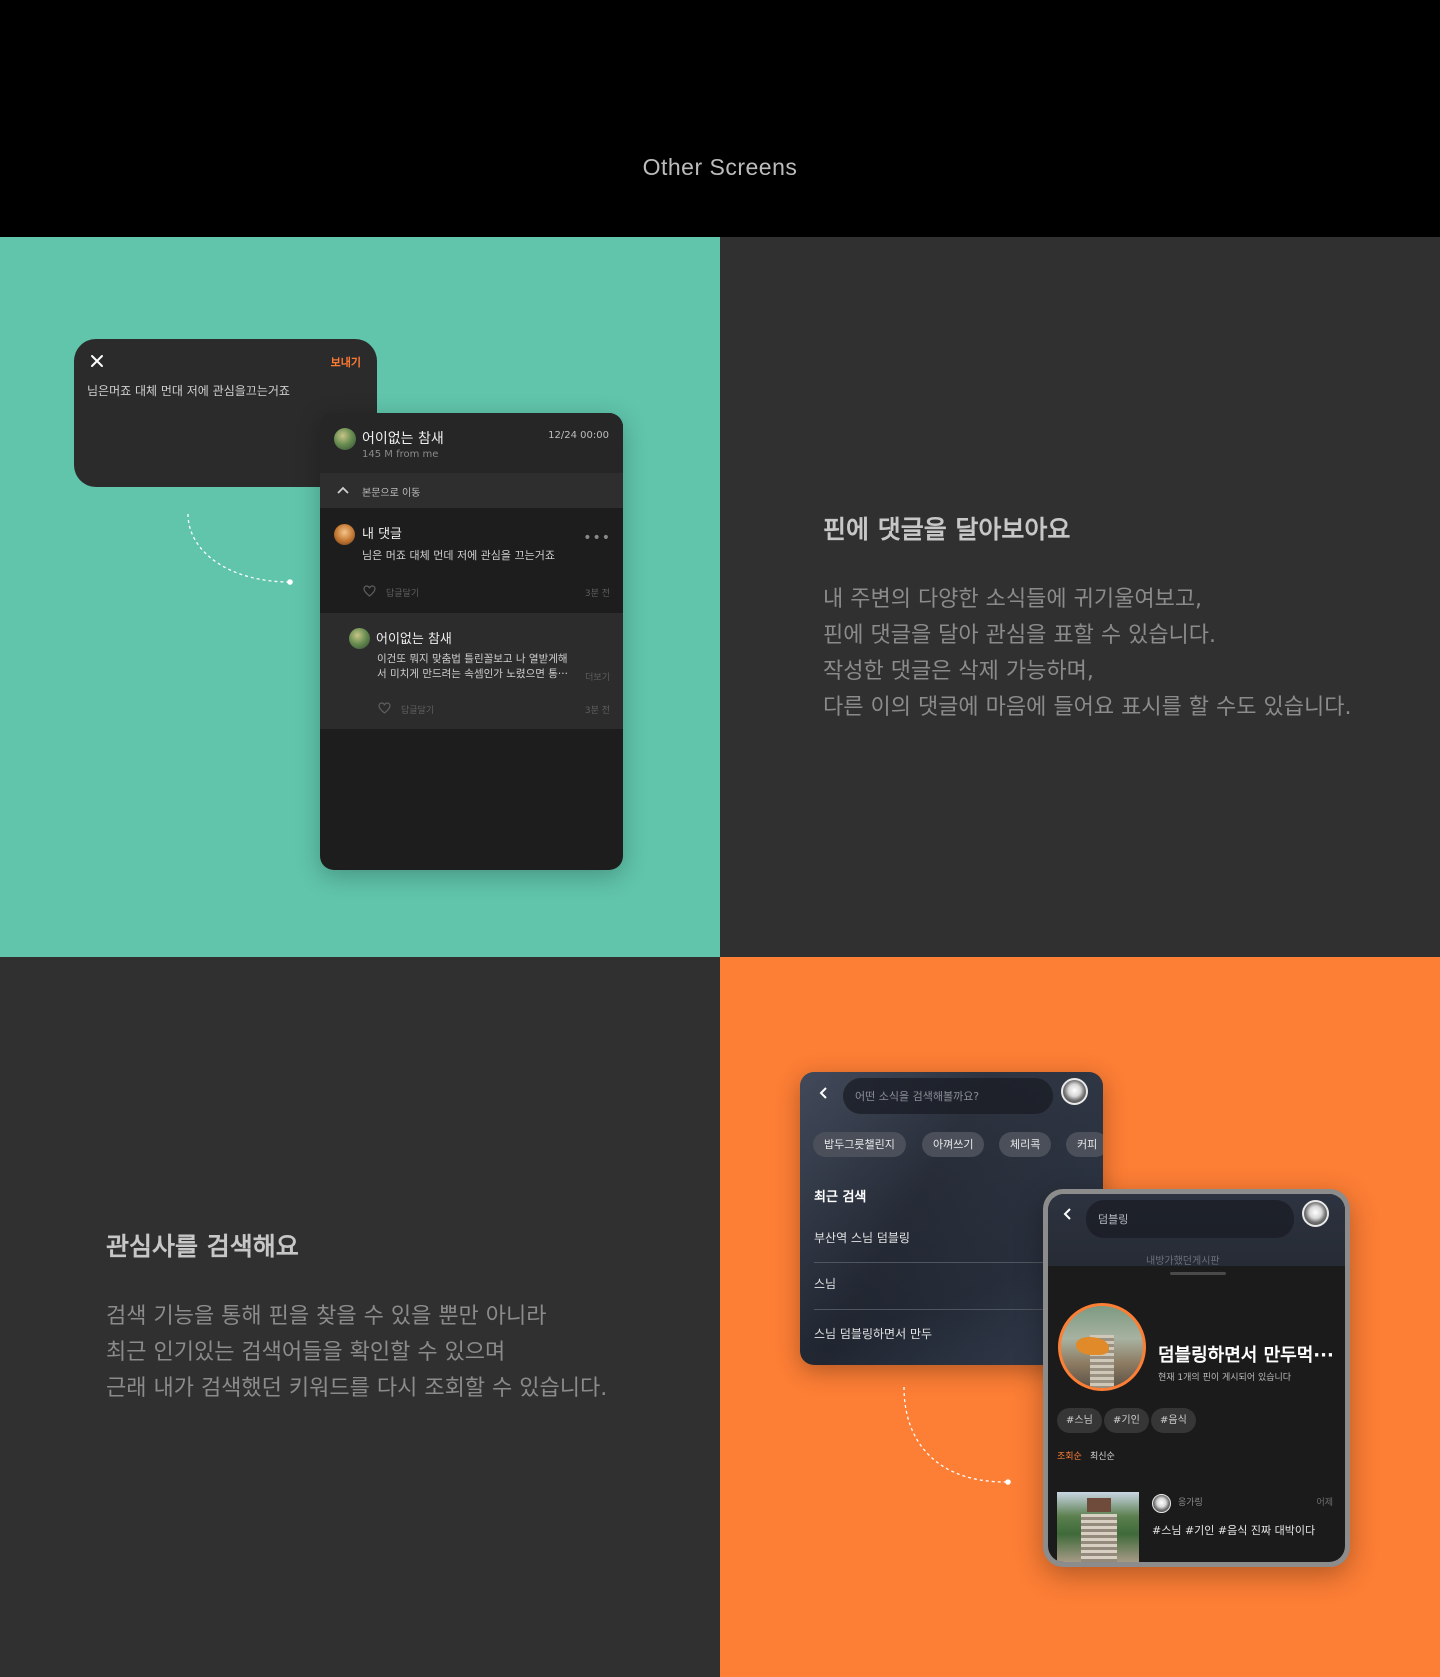 This screenshot has height=1677, width=1440. Describe the element at coordinates (1087, 707) in the screenshot. I see `description-line: 다른 이의 댓글에 마음에 들어요 표시를 할 수도 있습니다.` at that location.